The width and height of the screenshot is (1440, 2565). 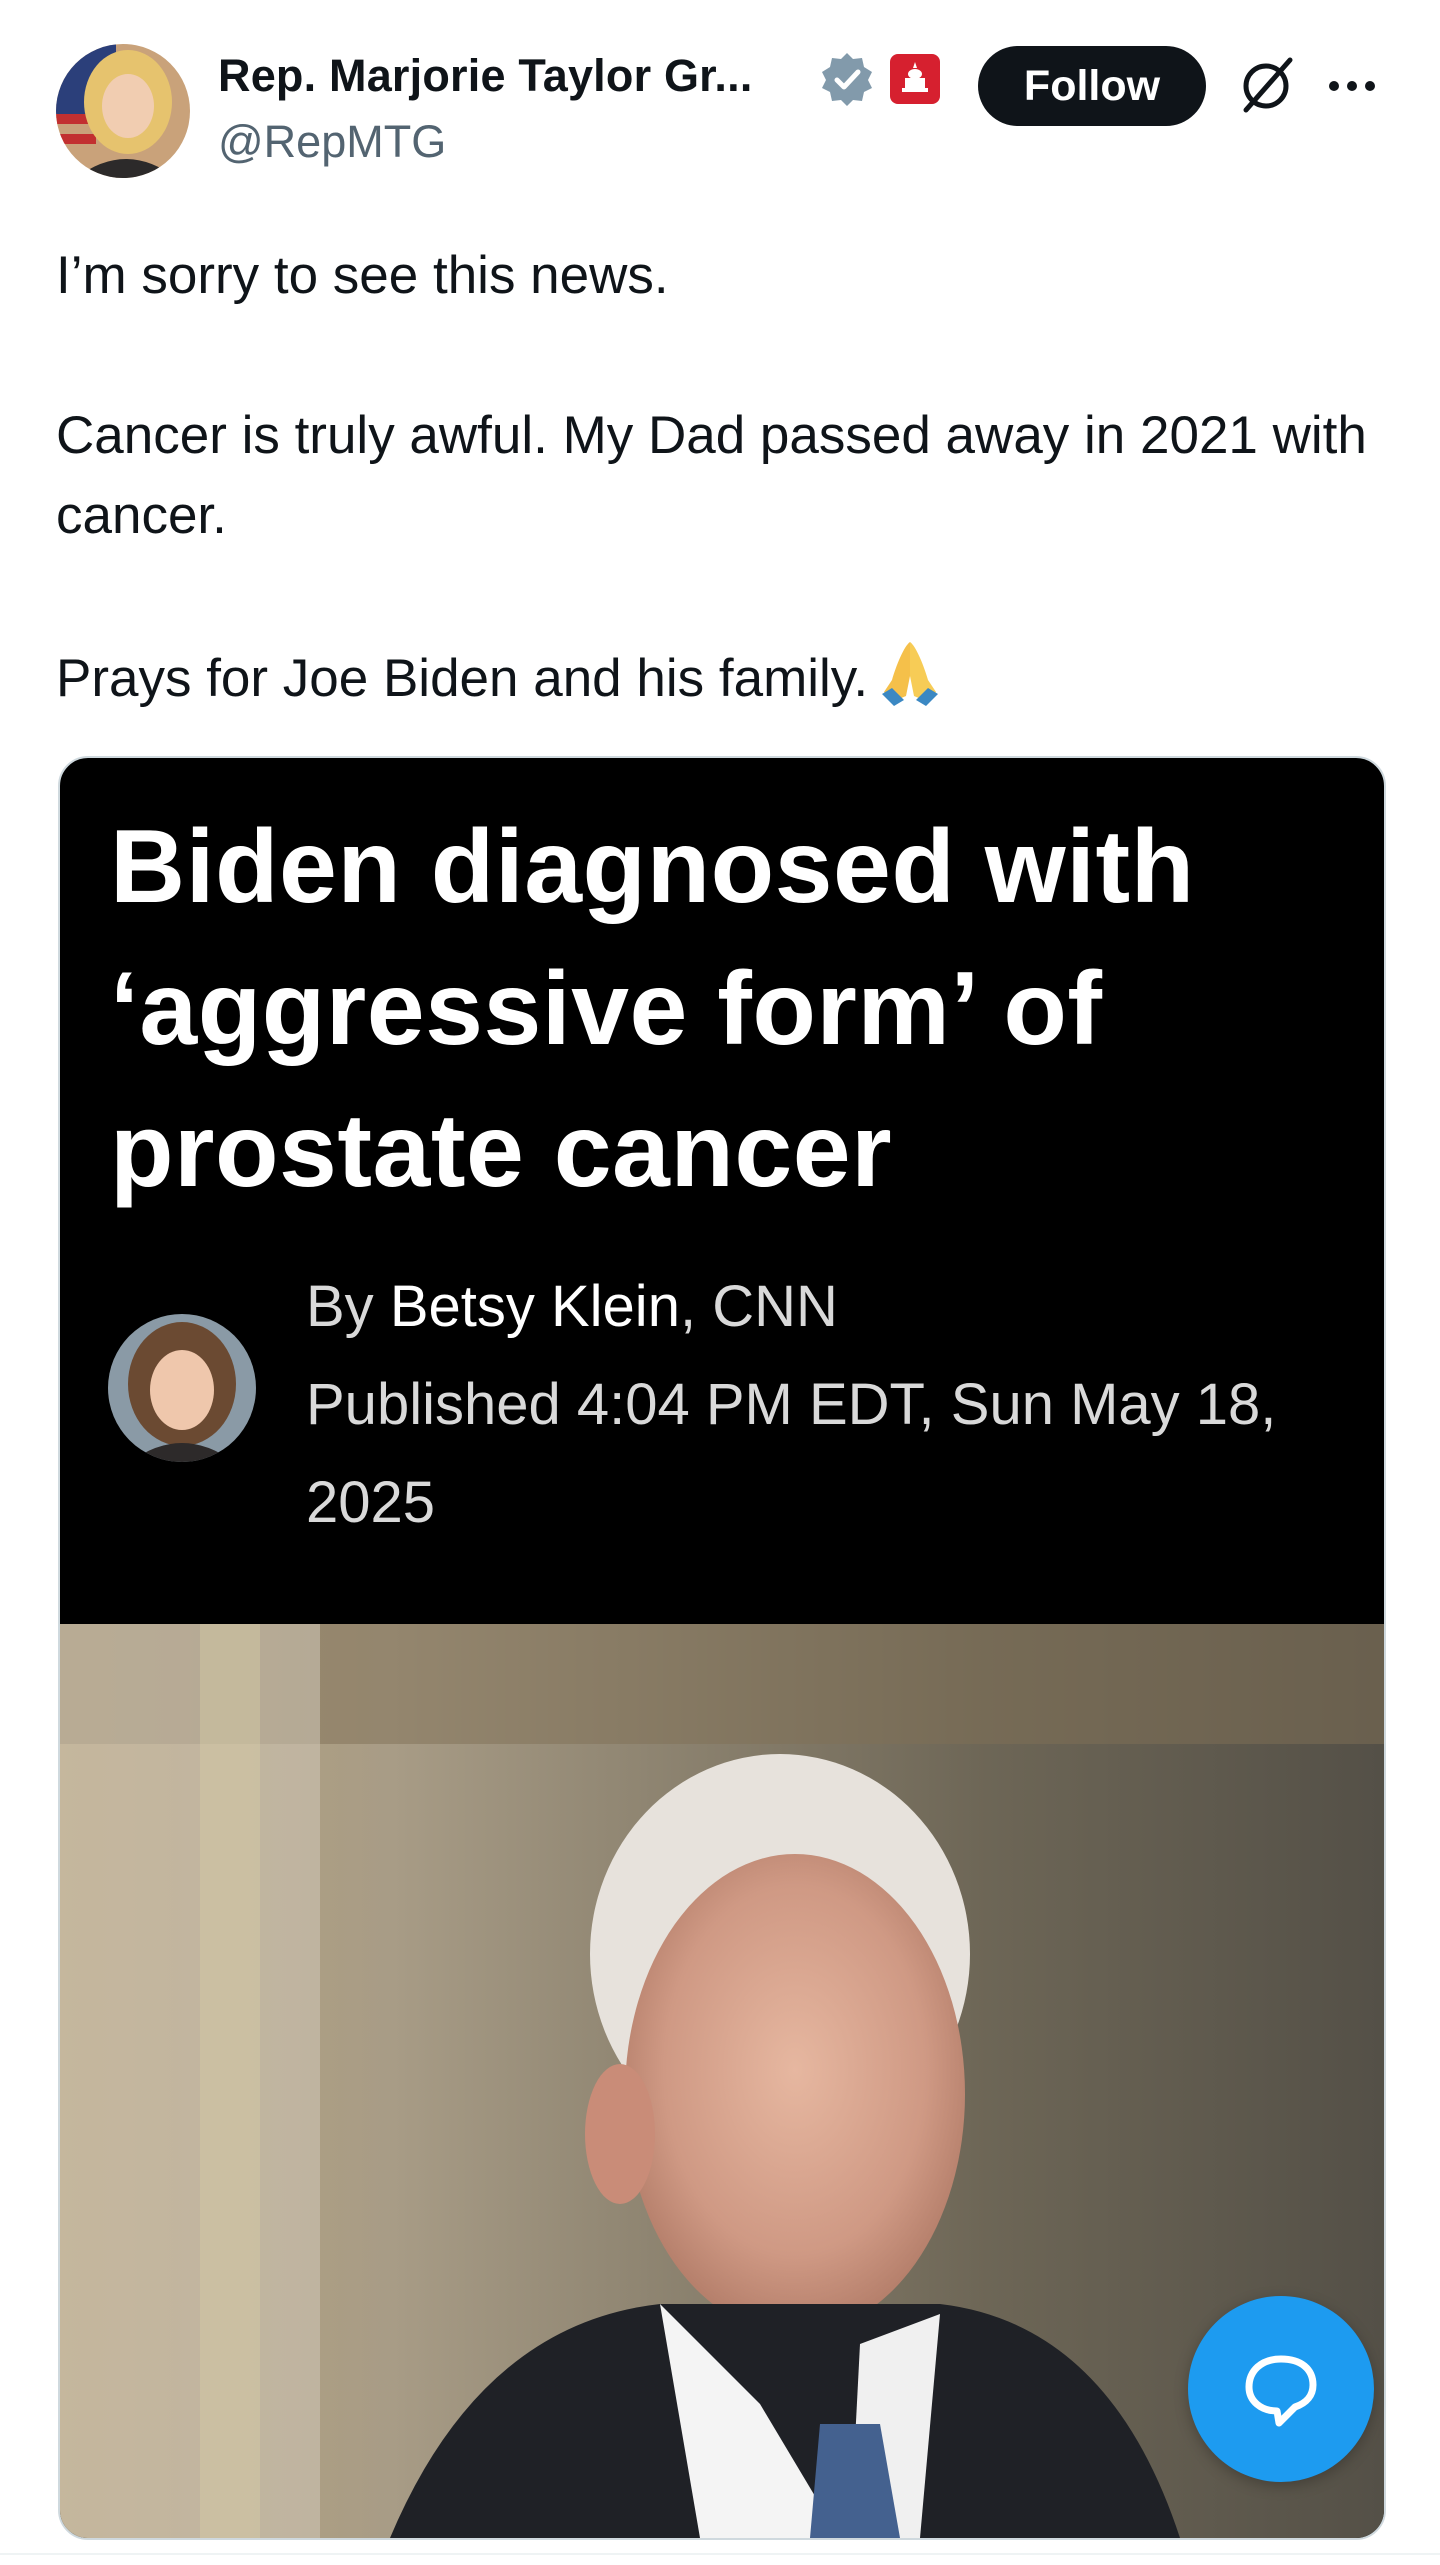 What do you see at coordinates (348, 1306) in the screenshot?
I see `byline-prefix: By` at bounding box center [348, 1306].